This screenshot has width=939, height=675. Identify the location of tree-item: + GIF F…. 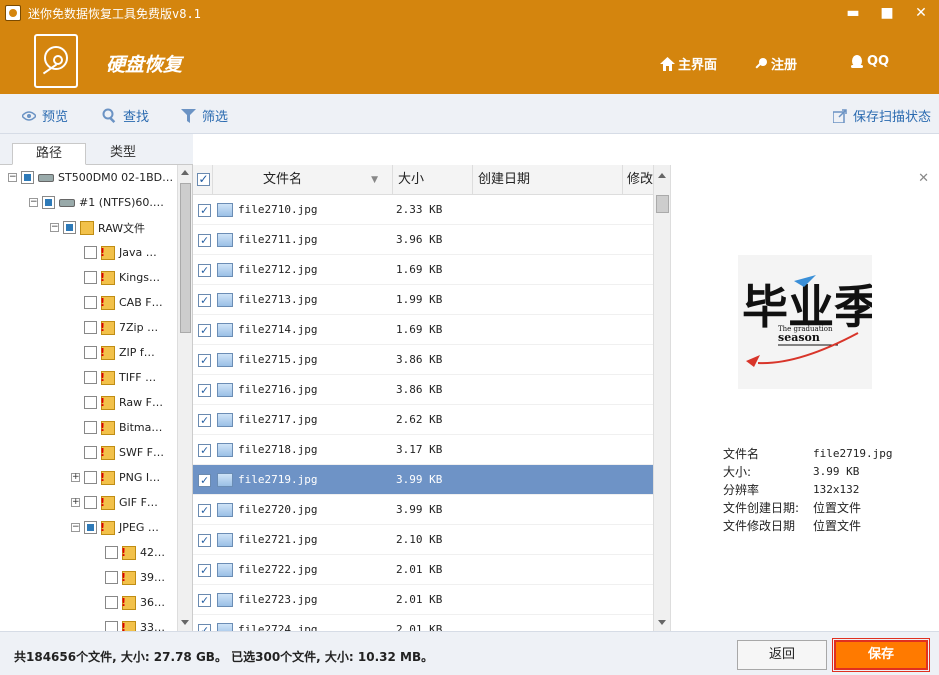
(114, 502).